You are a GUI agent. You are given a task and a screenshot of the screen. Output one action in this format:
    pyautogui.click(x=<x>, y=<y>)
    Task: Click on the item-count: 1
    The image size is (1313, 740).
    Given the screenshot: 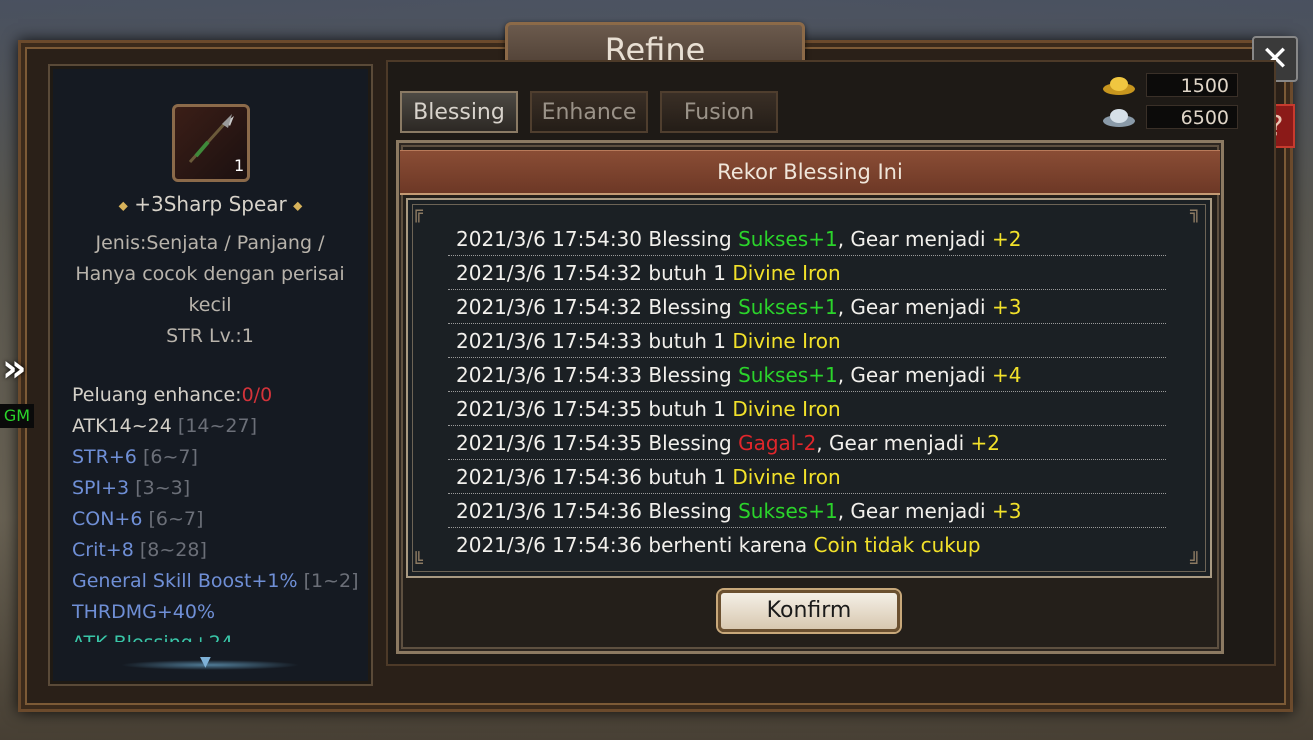 What is the action you would take?
    pyautogui.click(x=239, y=165)
    